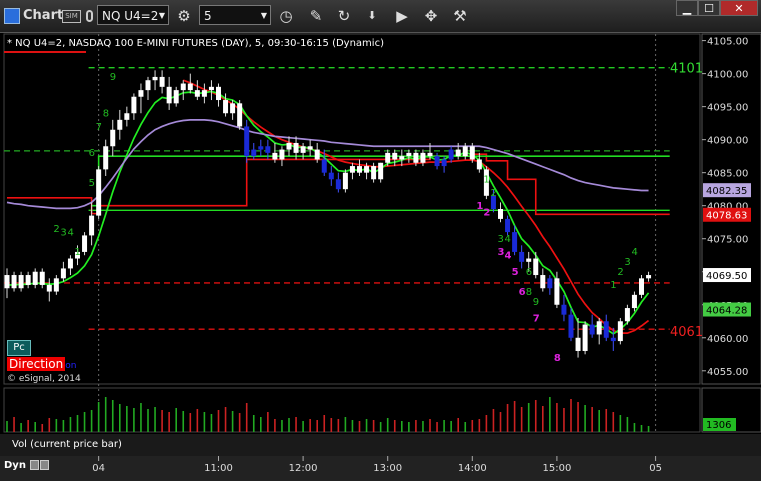 This screenshot has width=761, height=481. I want to click on dyn-label: Dyn, so click(15, 465).